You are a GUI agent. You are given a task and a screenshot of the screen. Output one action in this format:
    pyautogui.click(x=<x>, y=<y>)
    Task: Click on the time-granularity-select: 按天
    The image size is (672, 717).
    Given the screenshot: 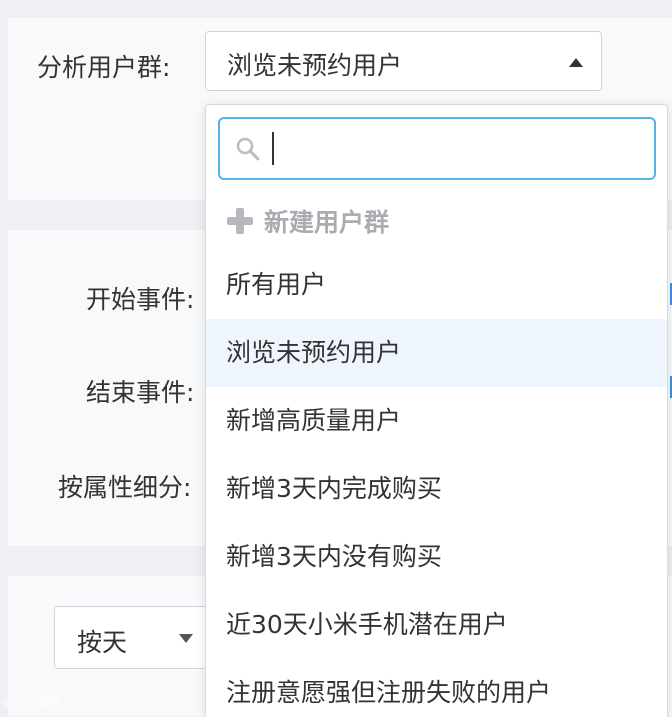 What is the action you would take?
    pyautogui.click(x=139, y=637)
    